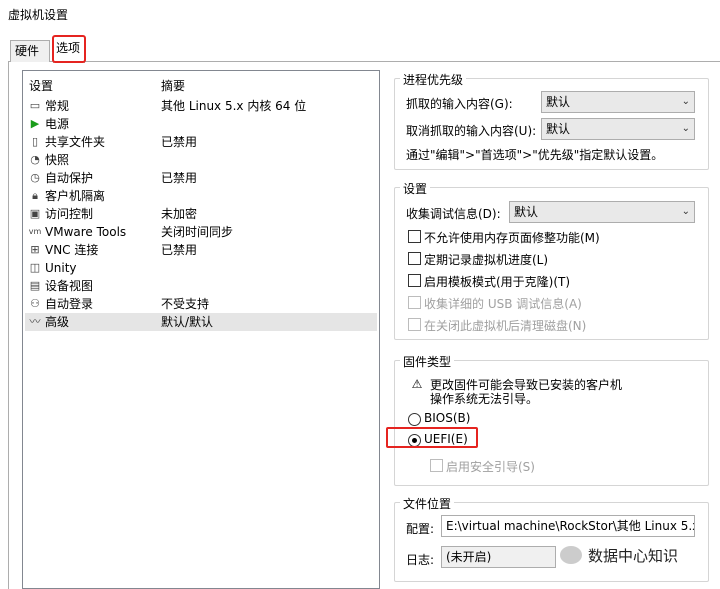  Describe the element at coordinates (414, 302) in the screenshot. I see `usb-debug-checkbox` at that location.